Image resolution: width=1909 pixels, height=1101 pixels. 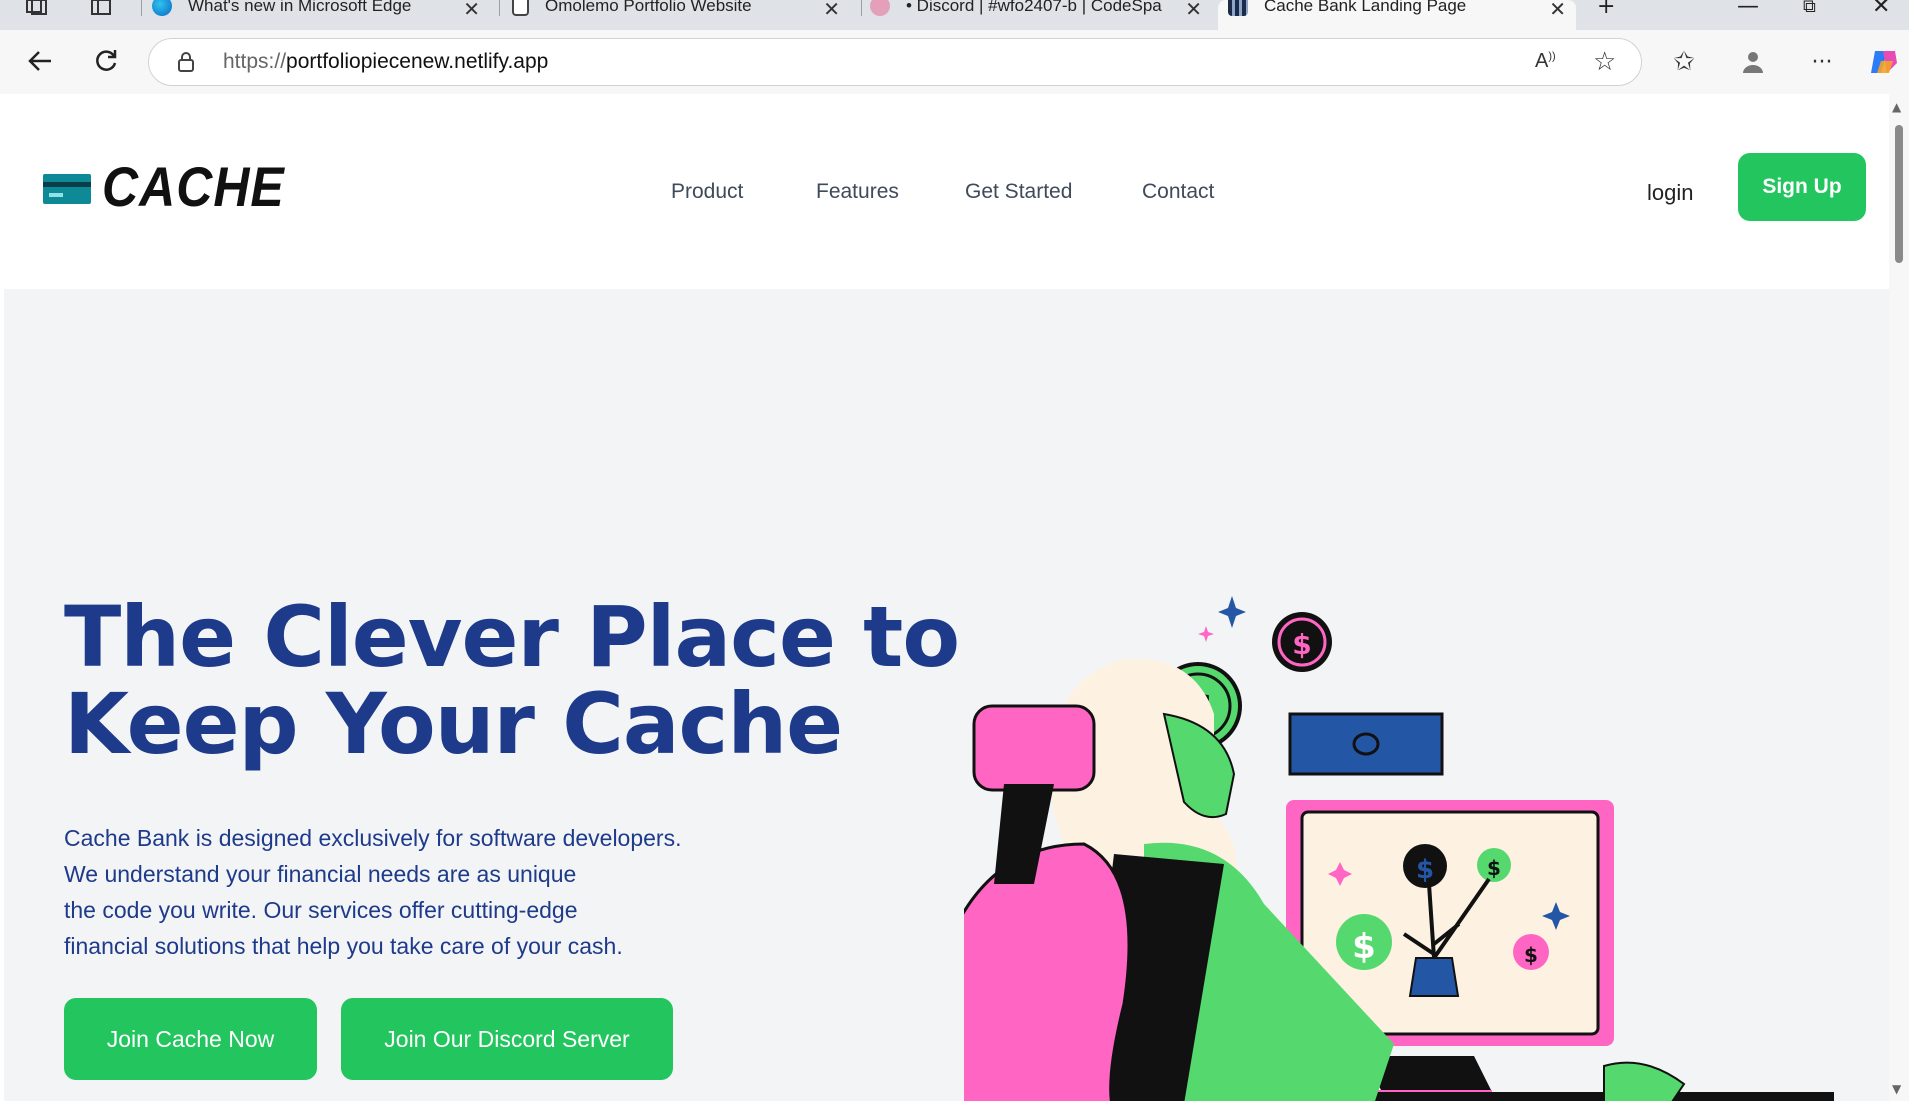 I want to click on lock-icon, so click(x=186, y=64).